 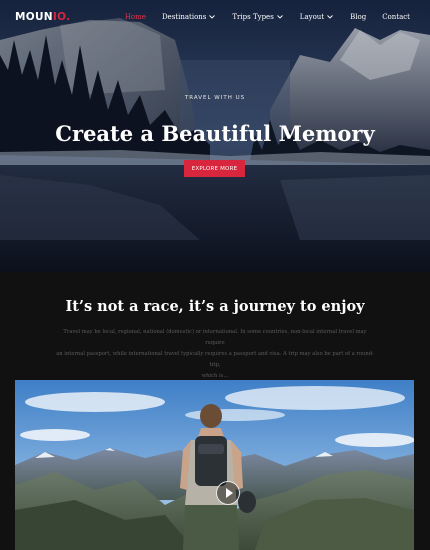 I want to click on logo-main-text: MOUN, so click(x=34, y=17).